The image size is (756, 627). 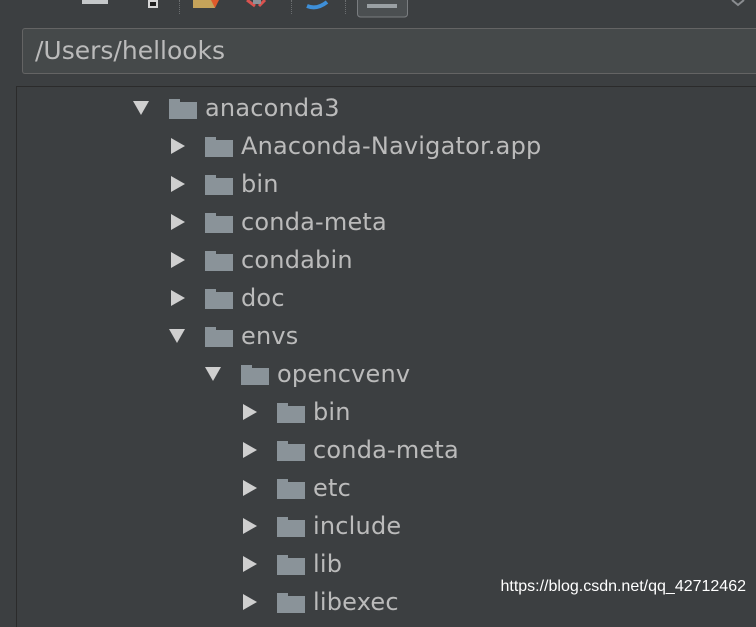 I want to click on tree-node-label: libexec, so click(x=356, y=602).